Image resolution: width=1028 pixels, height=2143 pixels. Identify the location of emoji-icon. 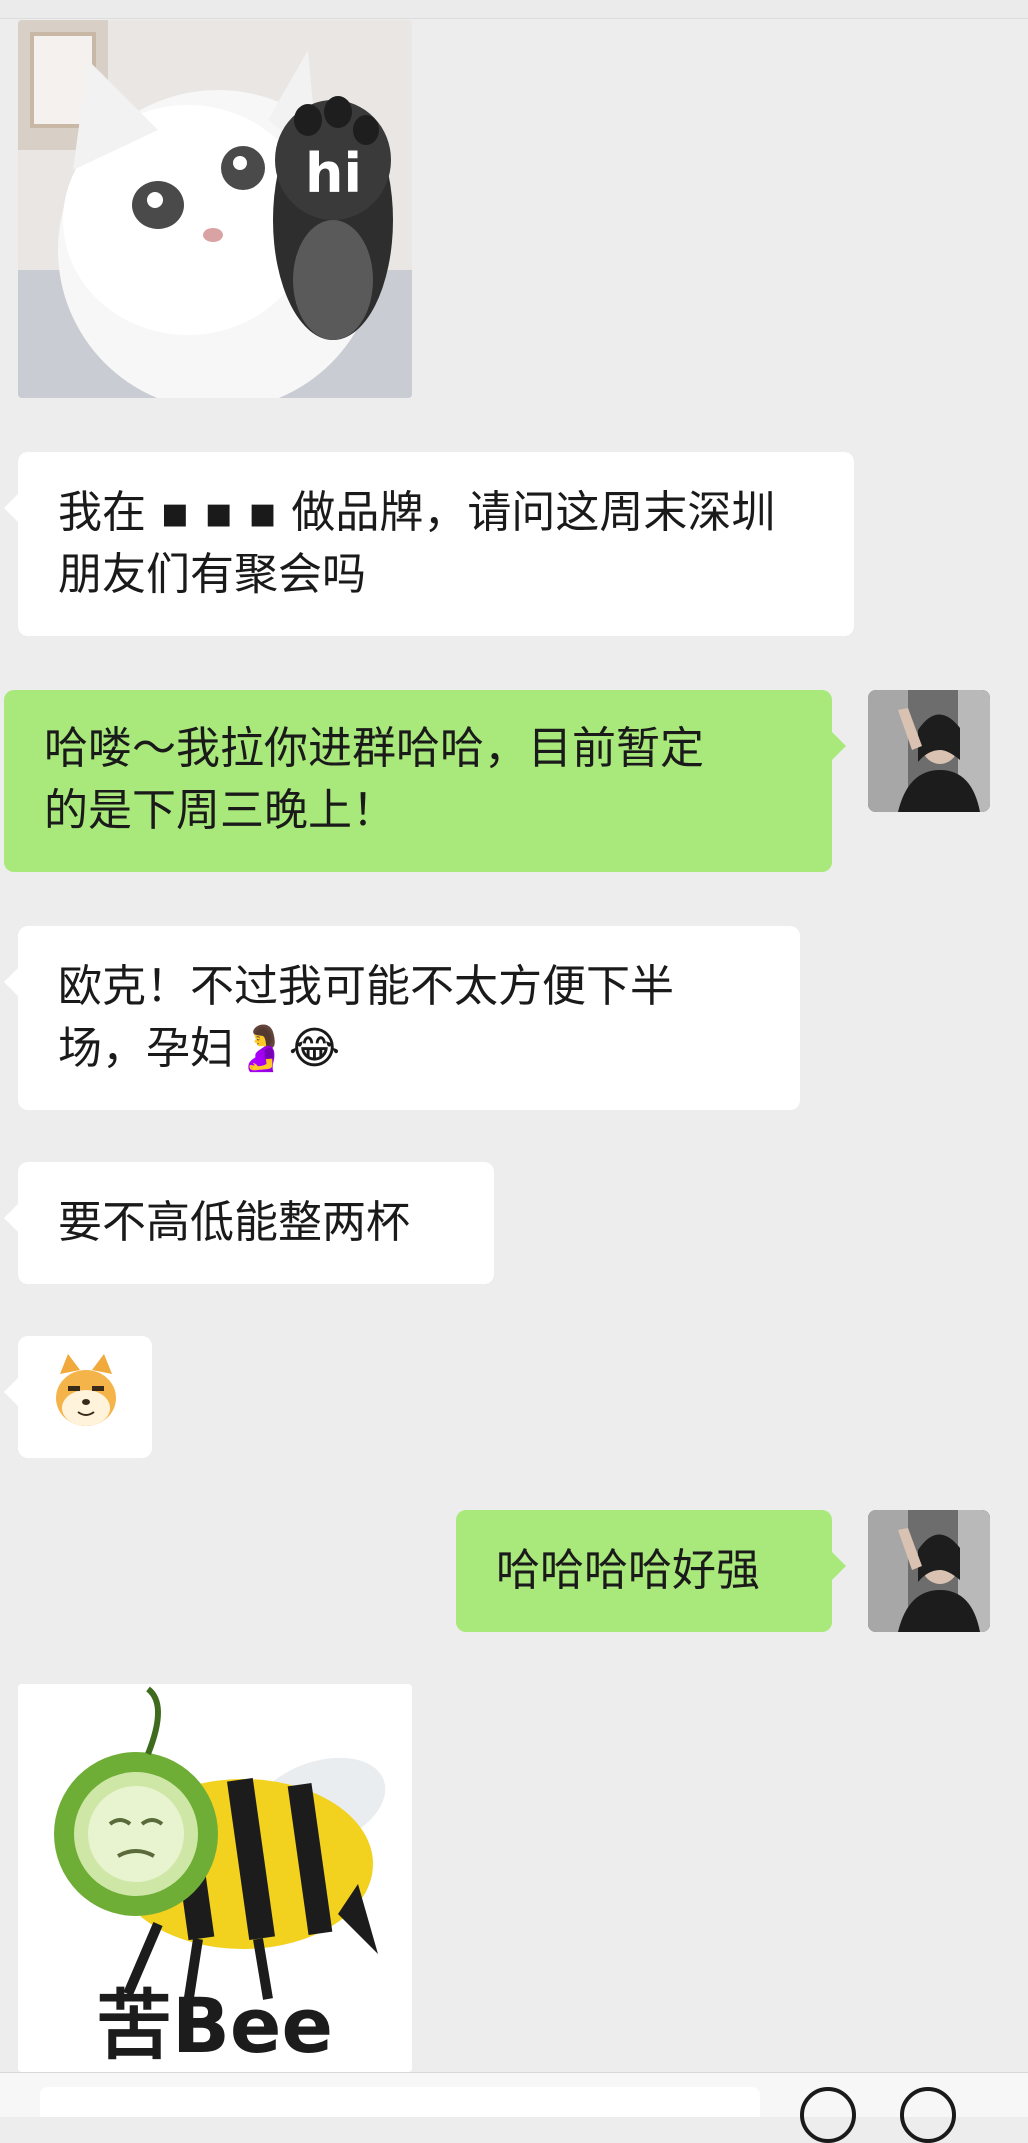
(828, 2115).